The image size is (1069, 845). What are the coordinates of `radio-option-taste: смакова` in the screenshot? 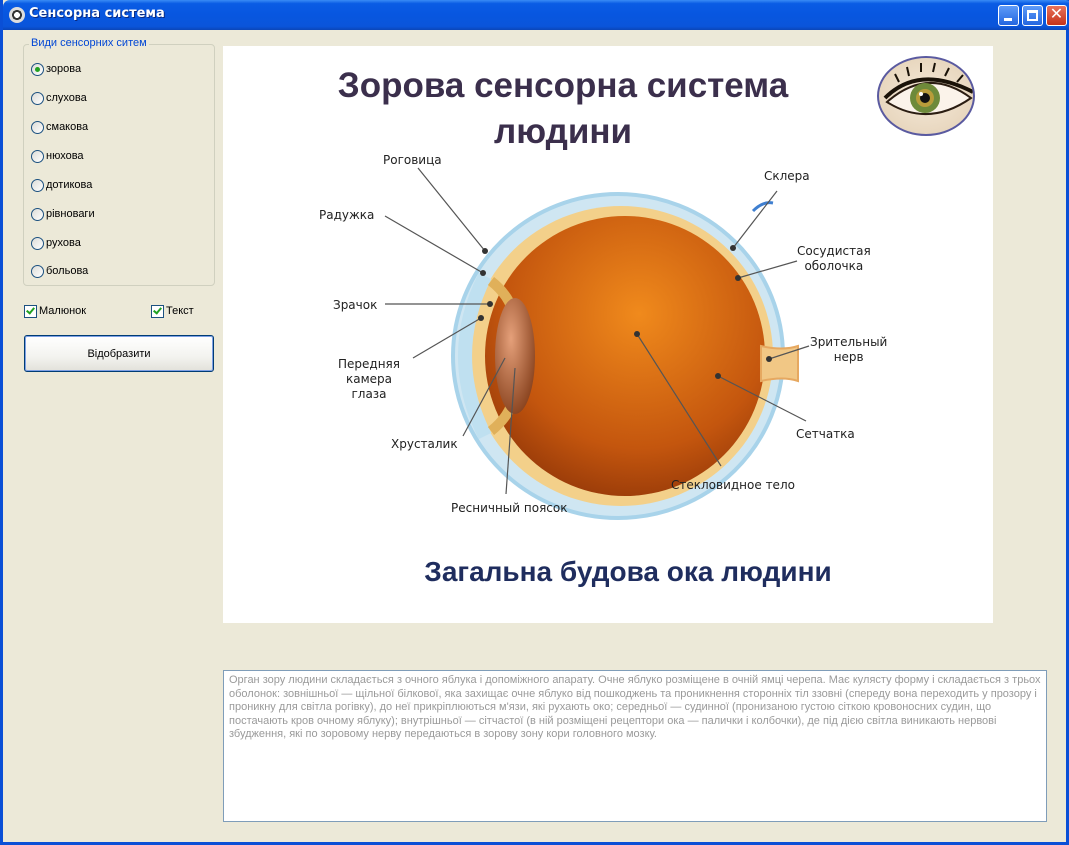 It's located at (59, 127).